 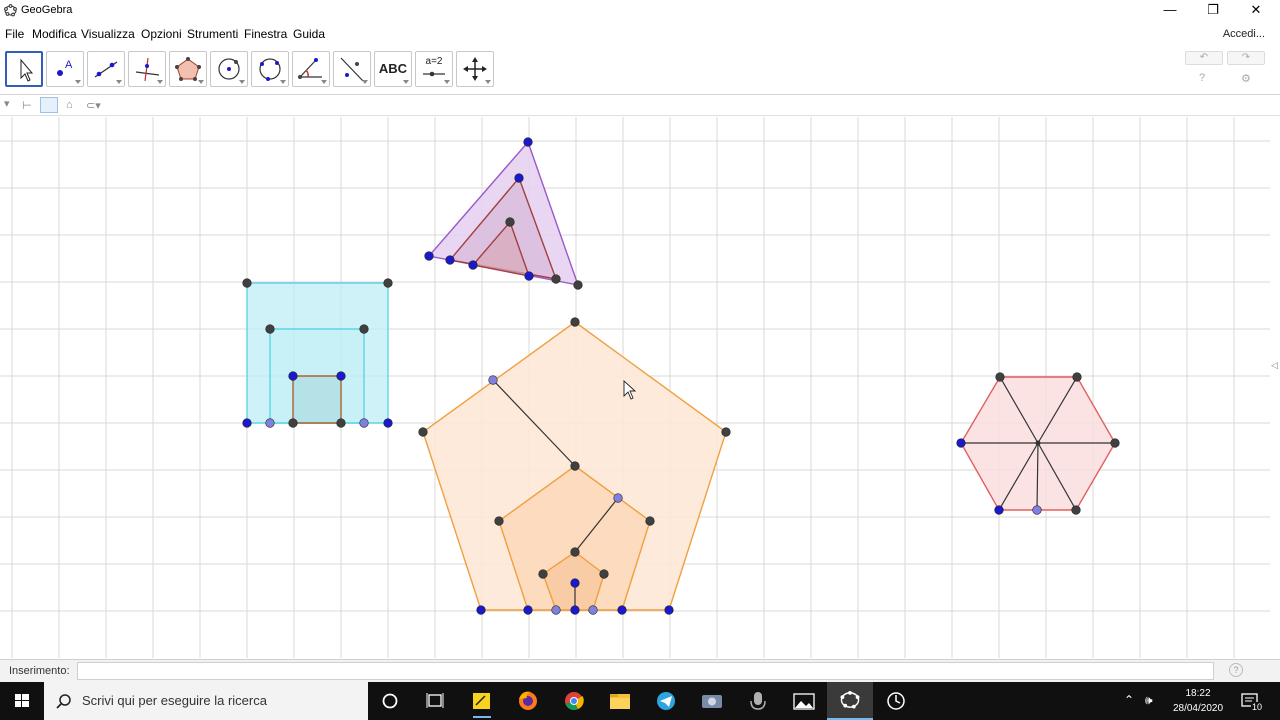 I want to click on menu-file: File, so click(x=14, y=34).